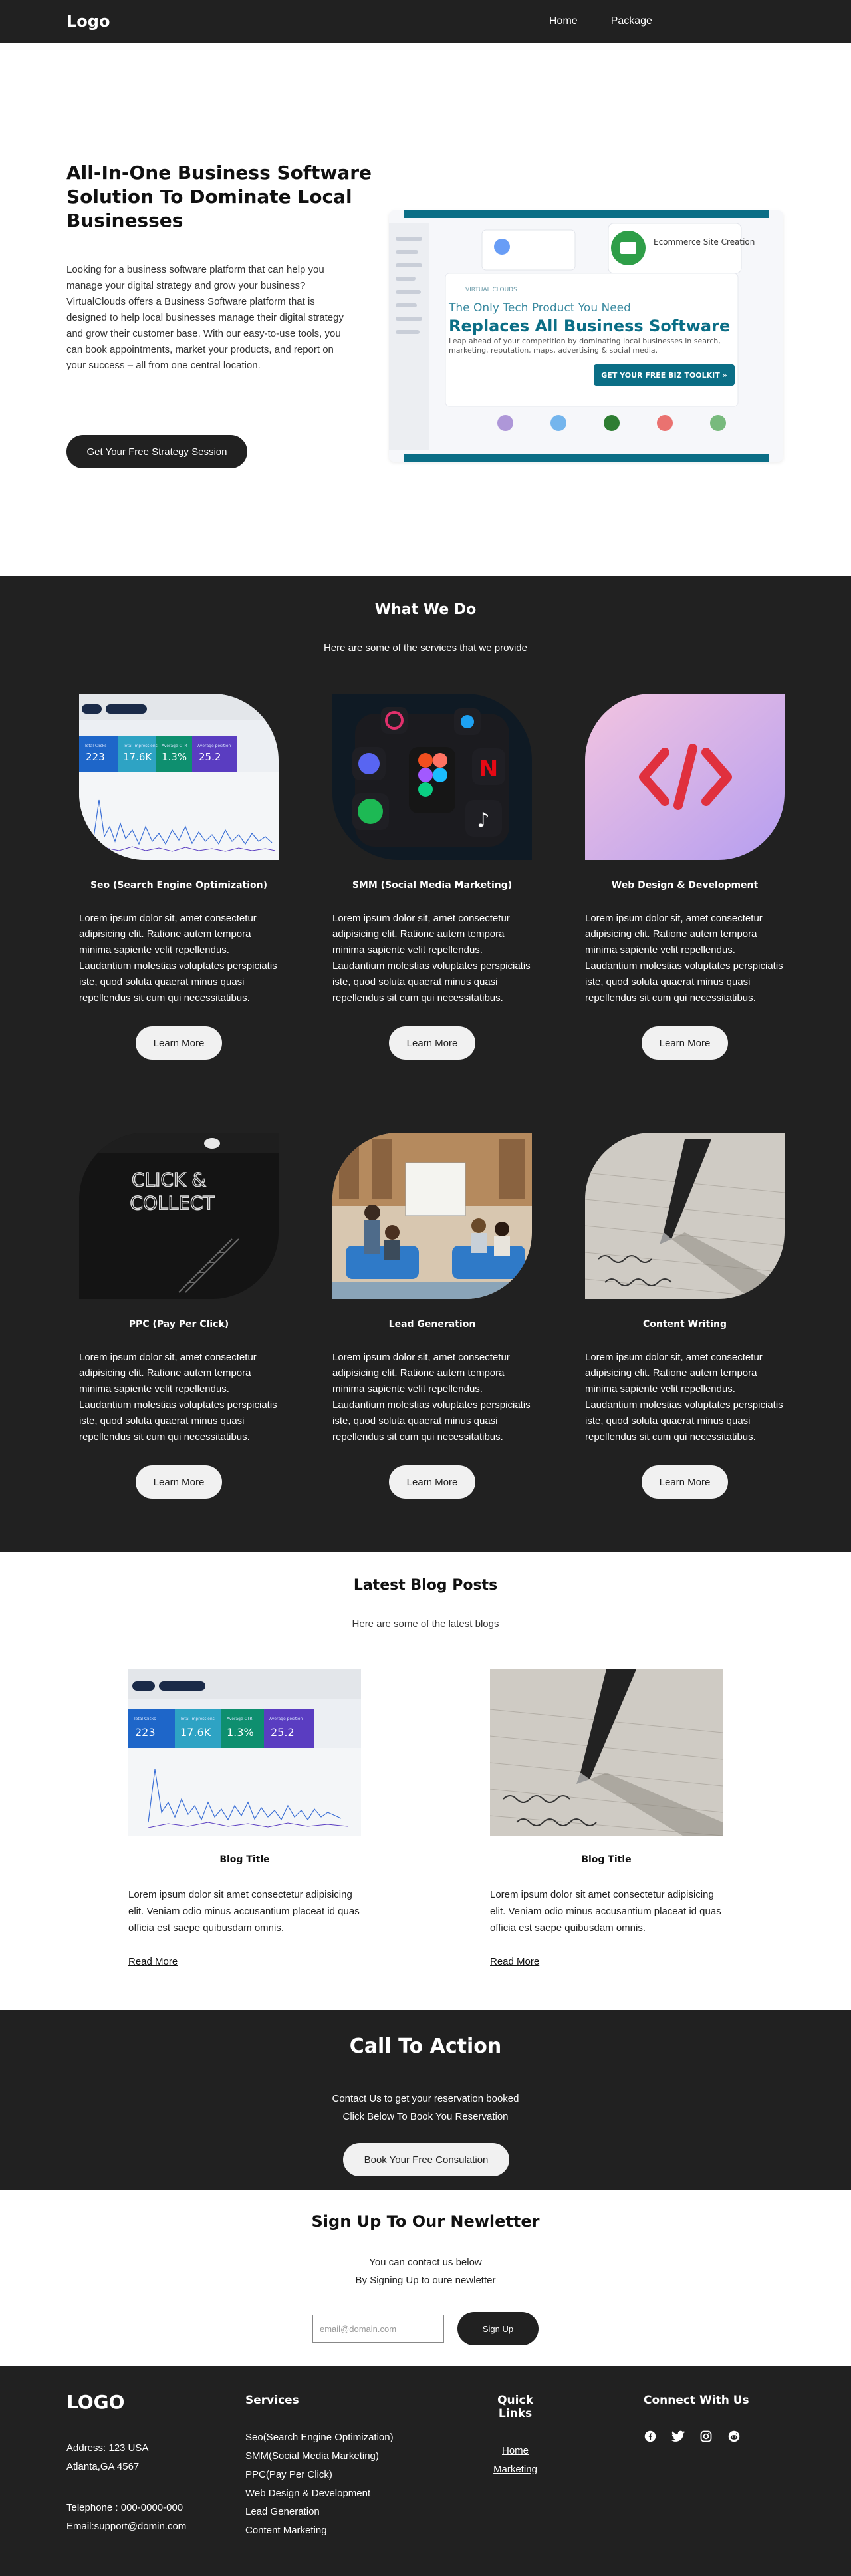 This screenshot has width=851, height=2576. I want to click on service-title: PPC (Pay Per Click), so click(178, 1324).